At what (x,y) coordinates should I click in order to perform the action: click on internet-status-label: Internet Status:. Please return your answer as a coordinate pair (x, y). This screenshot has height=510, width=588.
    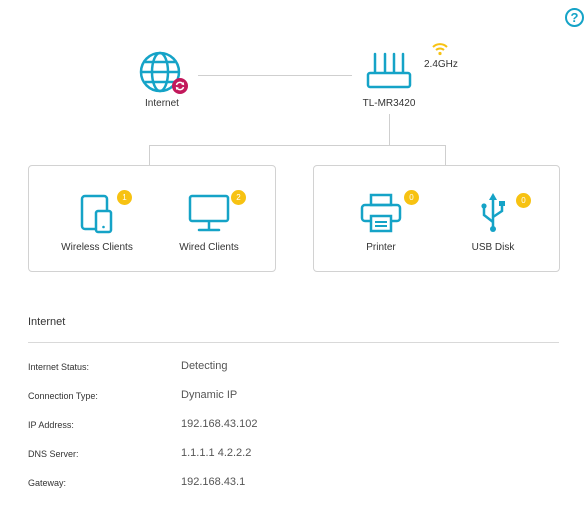
    Looking at the image, I should click on (59, 367).